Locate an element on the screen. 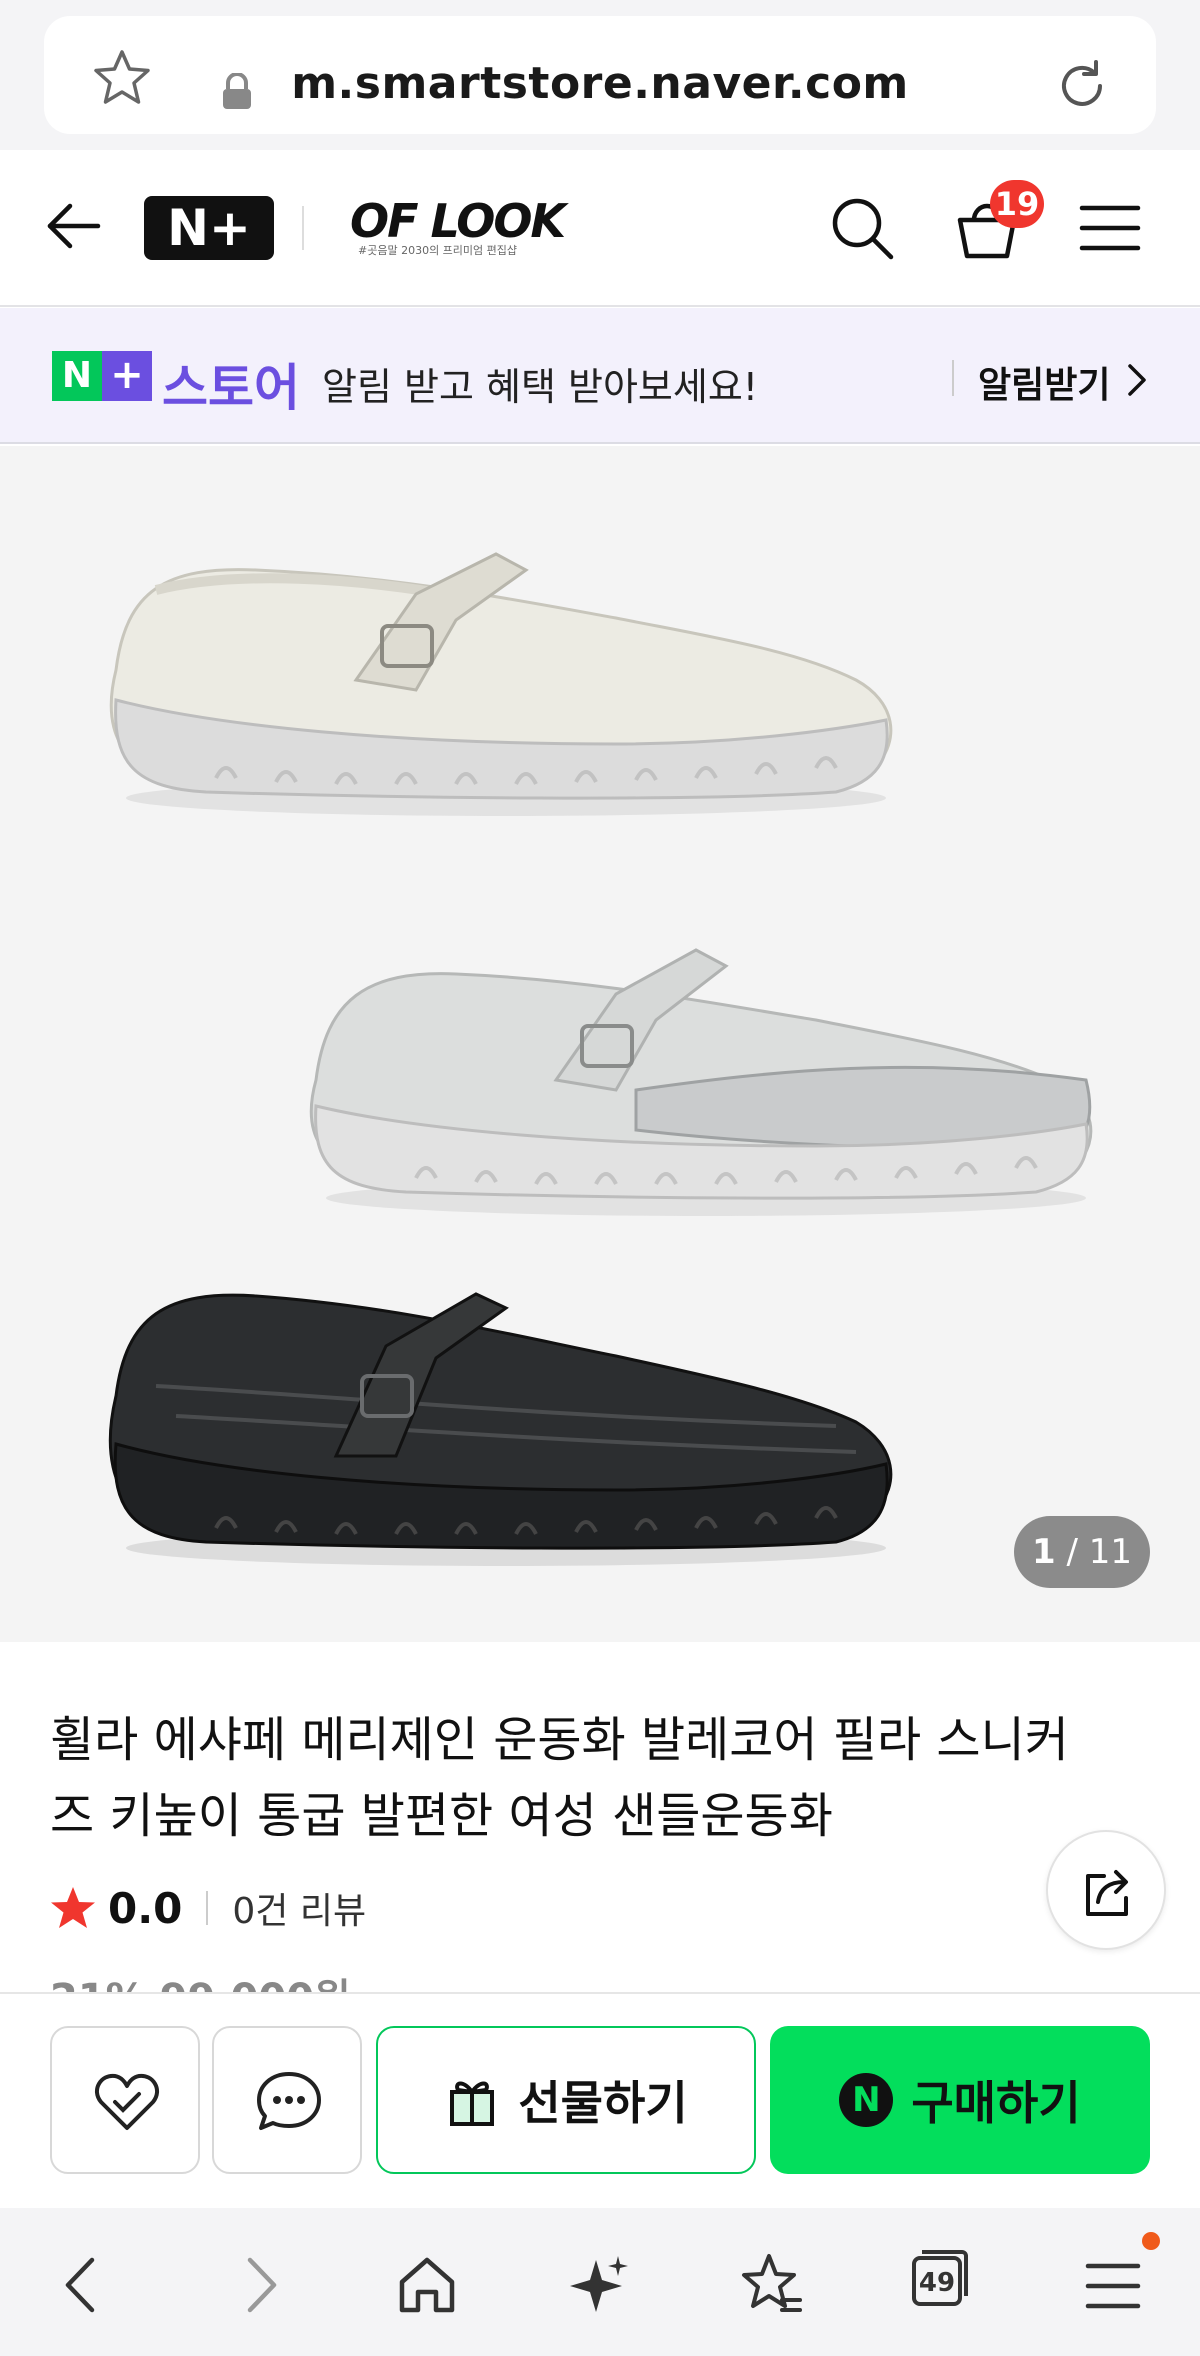 The height and width of the screenshot is (2356, 1200). share-icon is located at coordinates (1107, 1893).